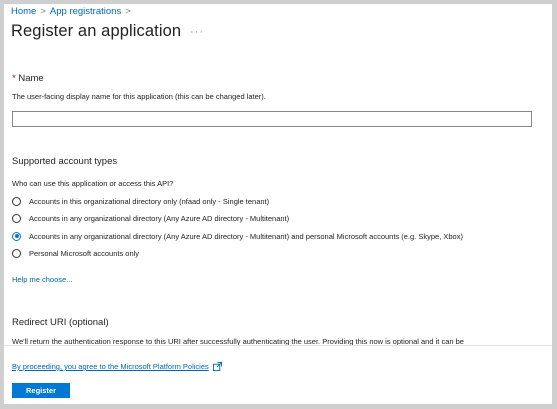  I want to click on account-type-option-personal-only: Personal Microsoft accounts only, so click(75, 253).